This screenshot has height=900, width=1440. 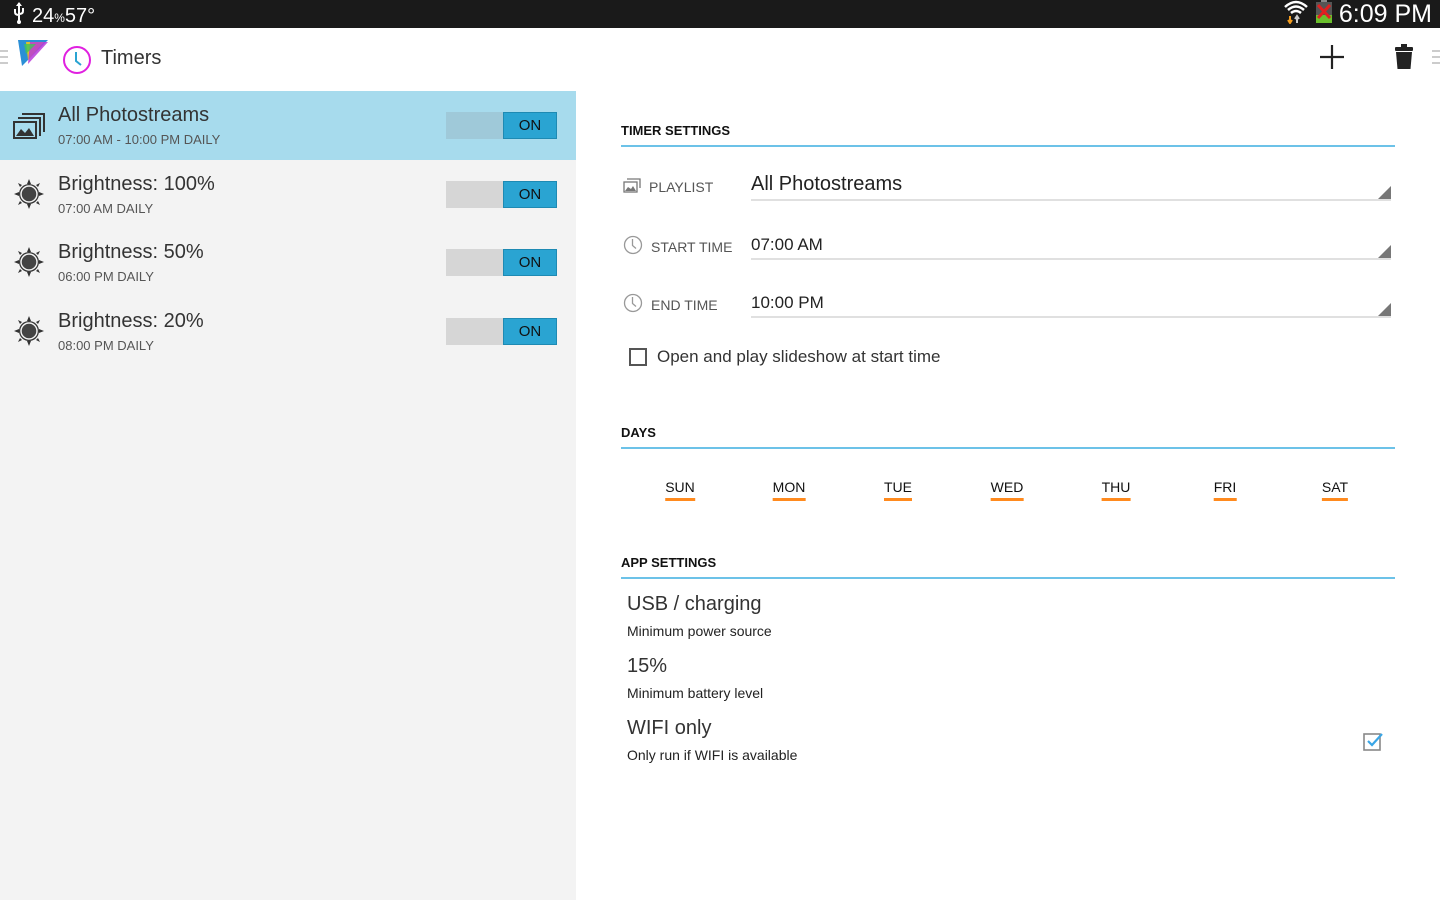 What do you see at coordinates (668, 187) in the screenshot?
I see `playlist-label: PLAYLIST` at bounding box center [668, 187].